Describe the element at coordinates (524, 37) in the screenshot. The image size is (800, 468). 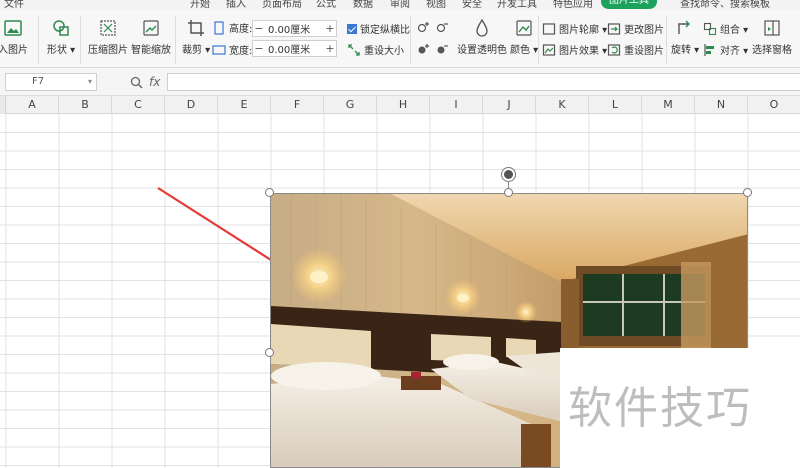
I see `color-button: 颜色 ▾` at that location.